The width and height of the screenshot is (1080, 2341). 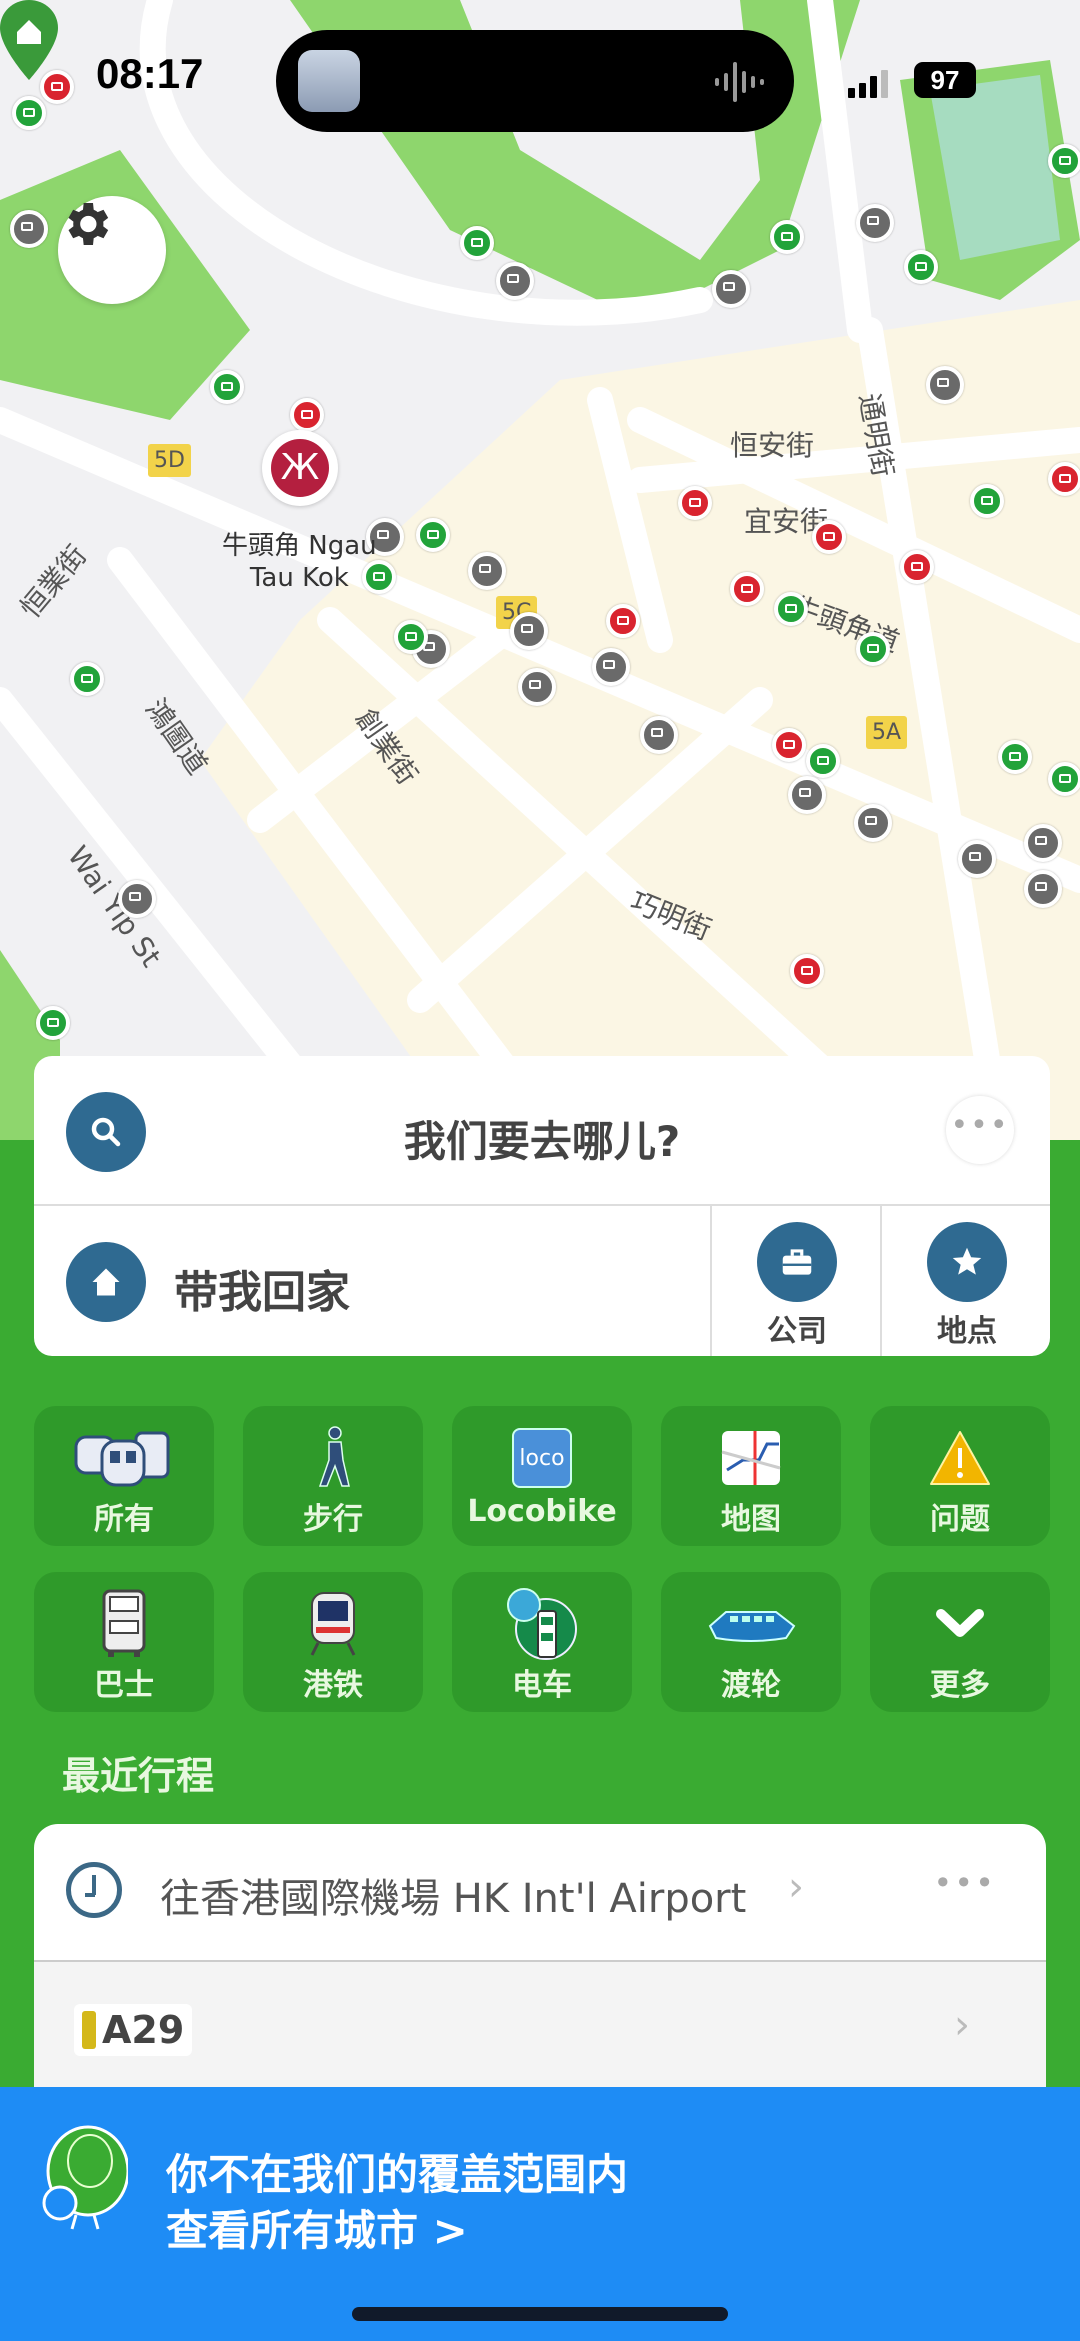 What do you see at coordinates (299, 562) in the screenshot?
I see `station-label: 牛頭角 Ngau Tau Kok` at bounding box center [299, 562].